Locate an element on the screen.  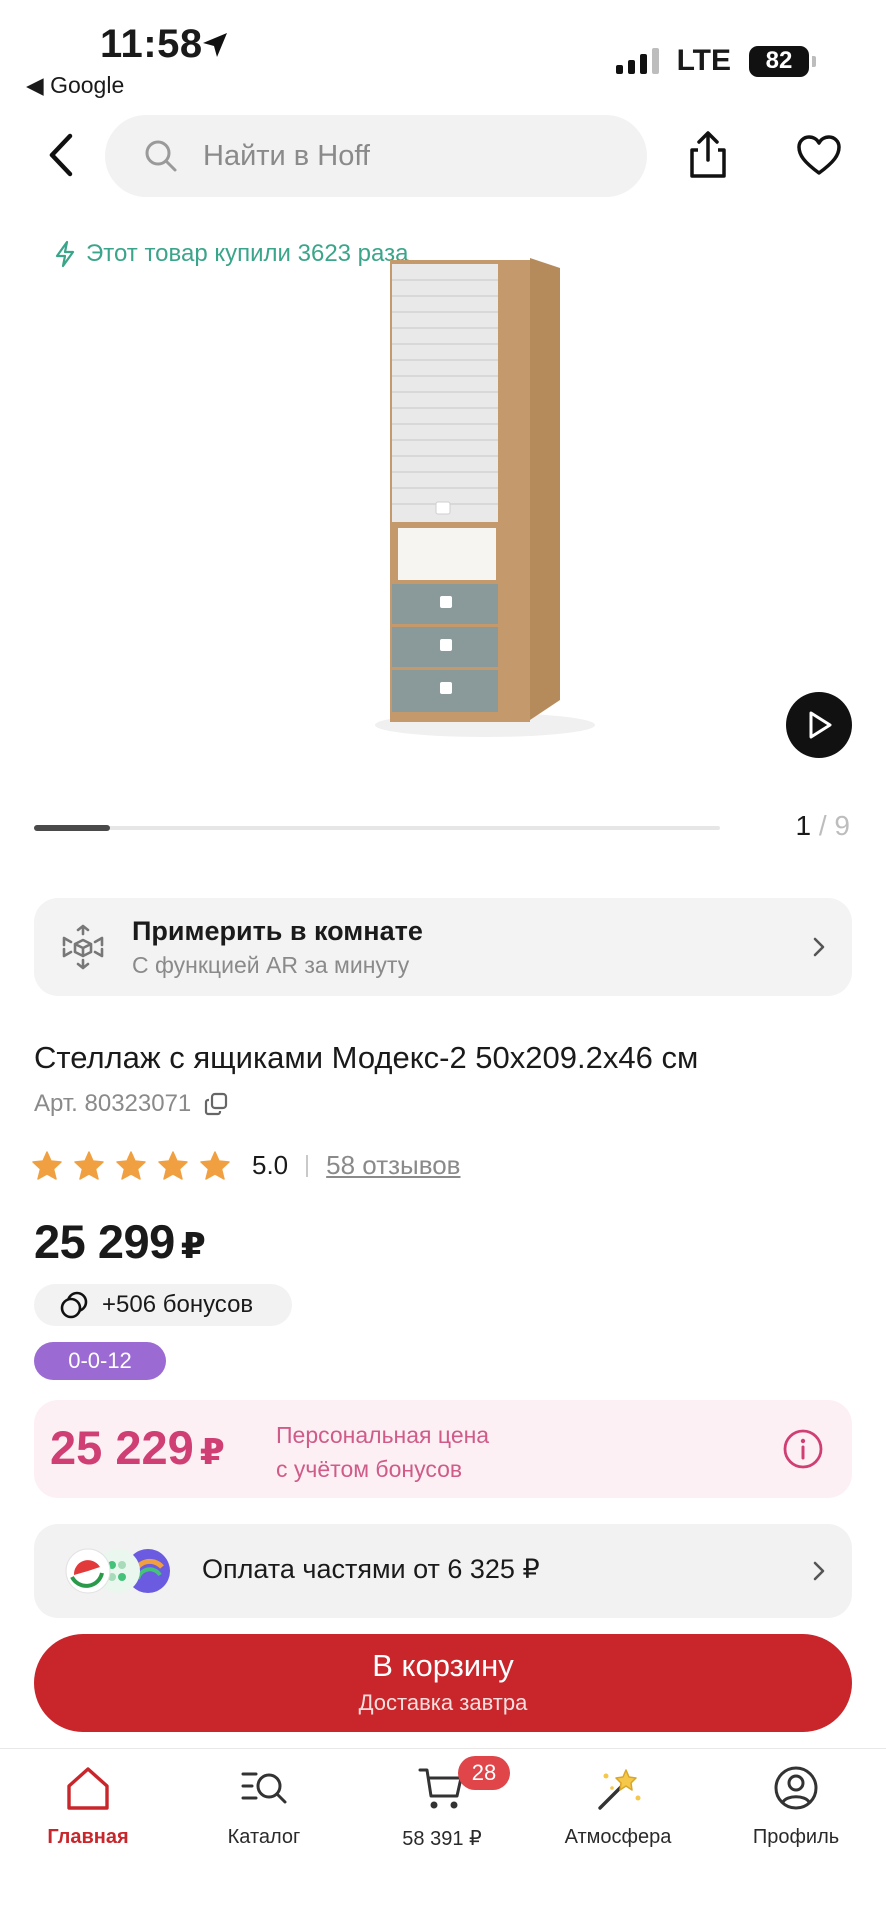
gallery-pager: 1 / 9 is located at coordinates (823, 826).